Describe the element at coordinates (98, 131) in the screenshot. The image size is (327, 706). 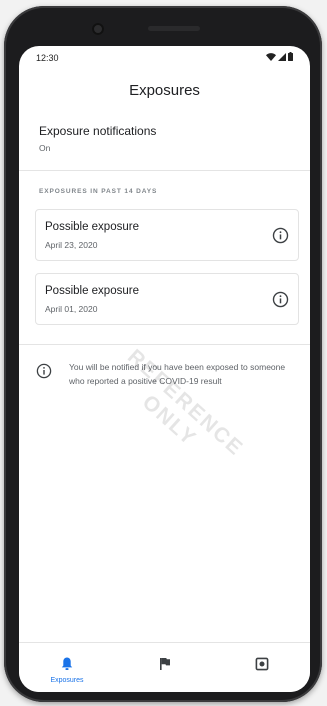
I see `exposure-notifications-title: Exposure notifications` at that location.